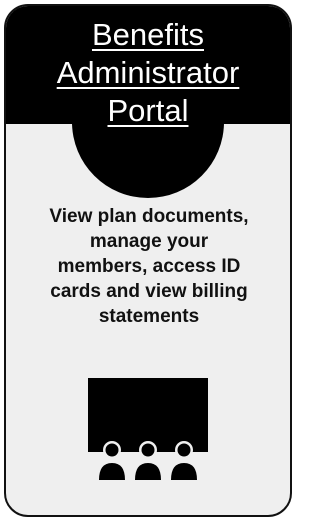 The width and height of the screenshot is (320, 525). I want to click on title-line-2: Administrator, so click(148, 72).